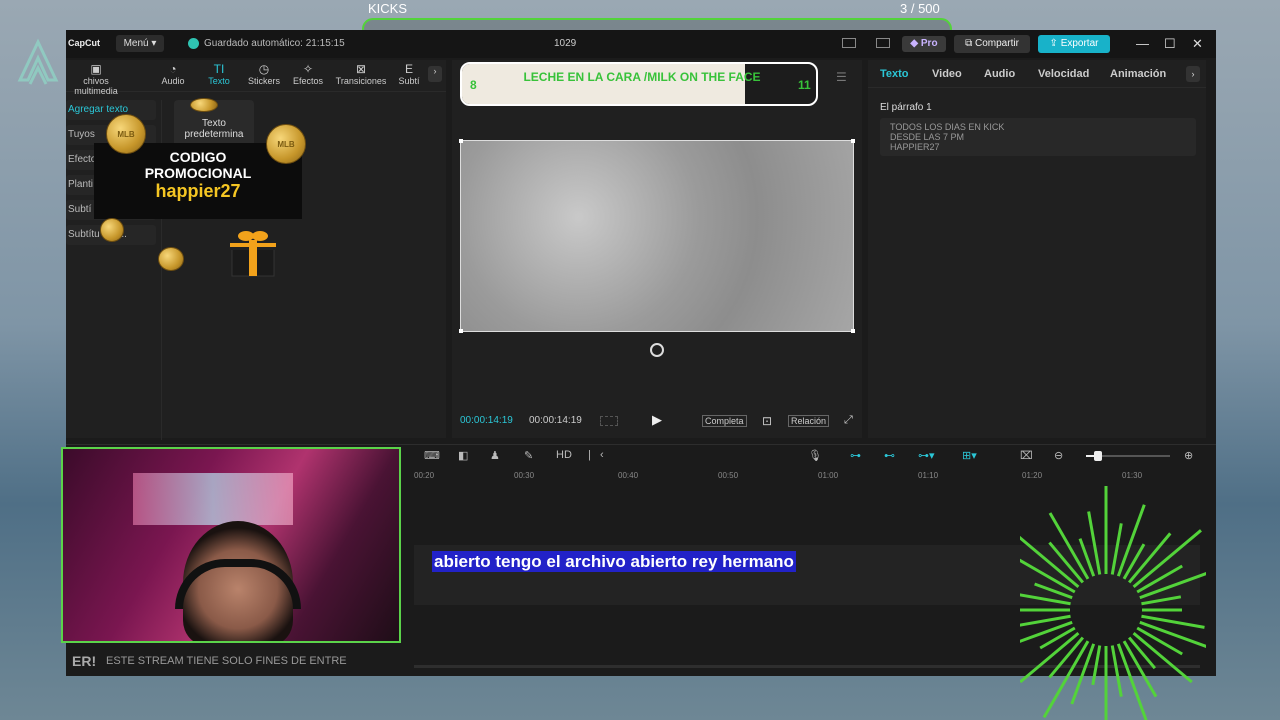 The image size is (1280, 720). What do you see at coordinates (1132, 475) in the screenshot?
I see `ruler-tick: 01:30` at bounding box center [1132, 475].